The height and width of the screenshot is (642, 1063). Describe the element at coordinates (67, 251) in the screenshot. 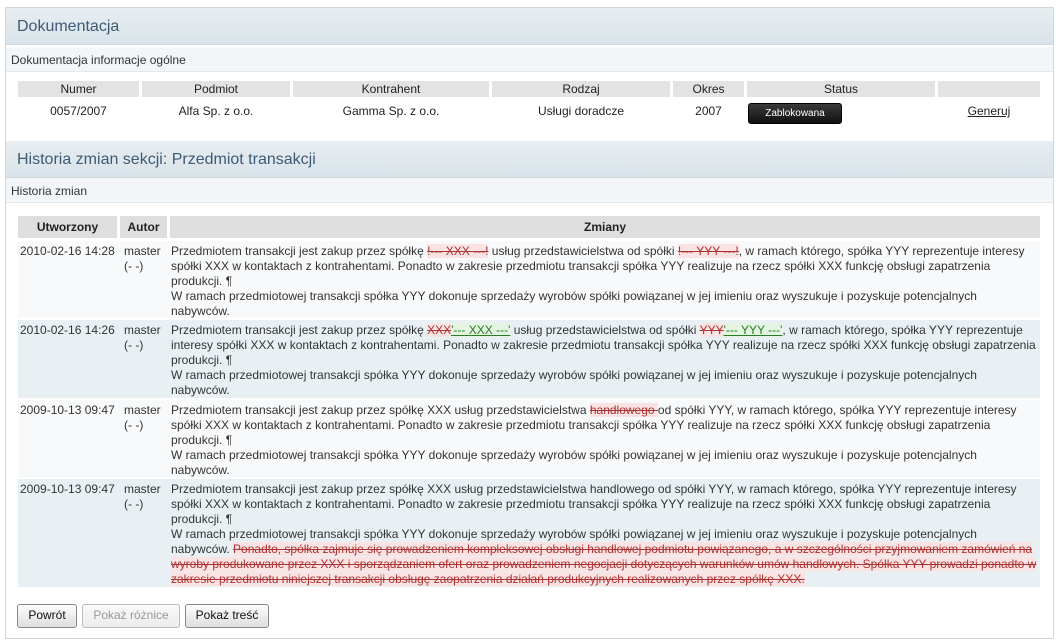

I see `row-date: 2010-02-16 14:28` at that location.